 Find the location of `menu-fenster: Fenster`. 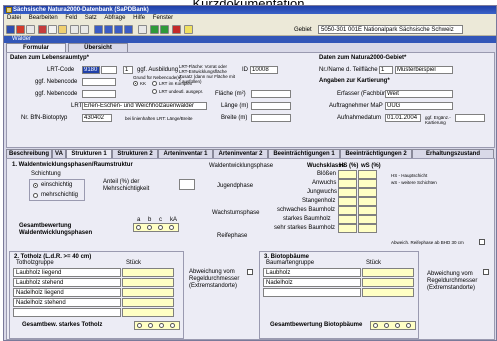

menu-fenster: Fenster is located at coordinates (163, 18).